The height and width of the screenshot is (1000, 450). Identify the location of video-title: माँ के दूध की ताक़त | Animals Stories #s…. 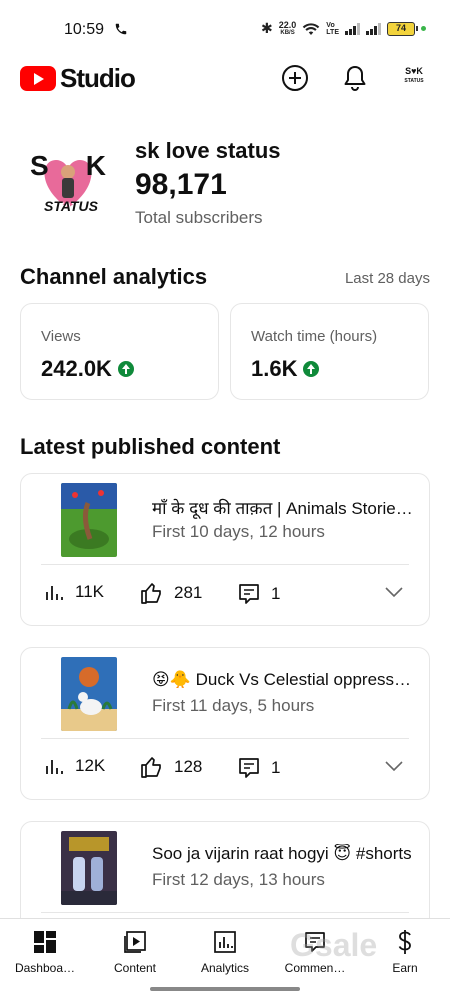
(283, 508).